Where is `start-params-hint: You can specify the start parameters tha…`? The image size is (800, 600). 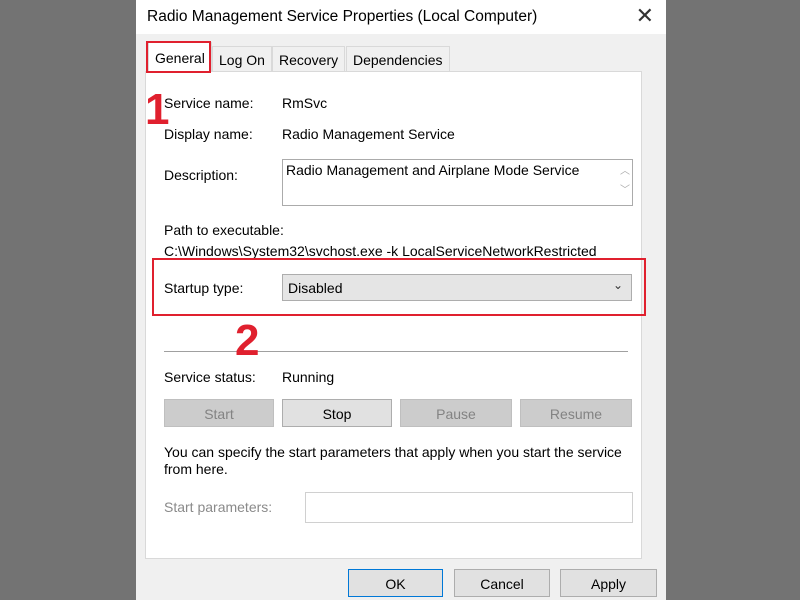
start-params-hint: You can specify the start parameters tha… is located at coordinates (393, 460).